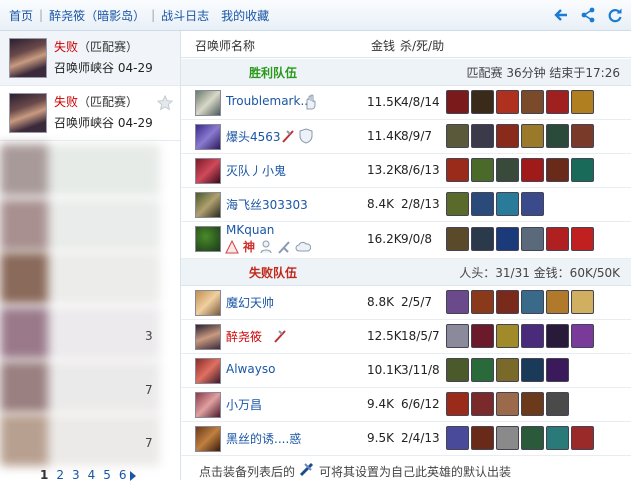  What do you see at coordinates (97, 15) in the screenshot?
I see `nav-summoner-link: 醉尧筱（暗影岛）` at bounding box center [97, 15].